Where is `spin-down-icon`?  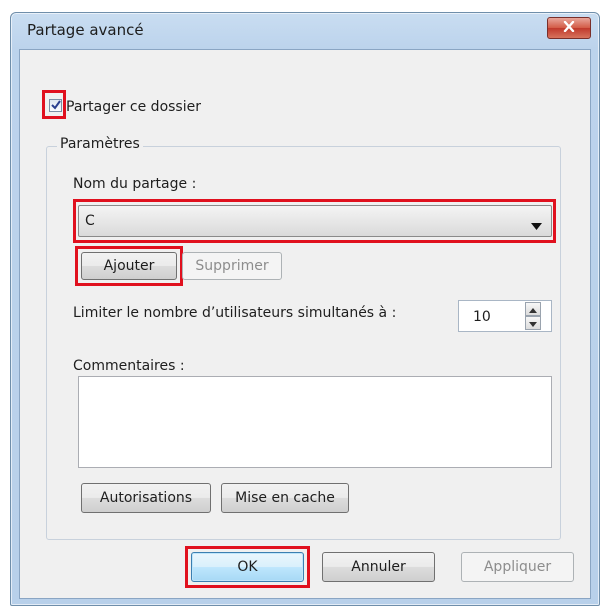
spin-down-icon is located at coordinates (533, 323).